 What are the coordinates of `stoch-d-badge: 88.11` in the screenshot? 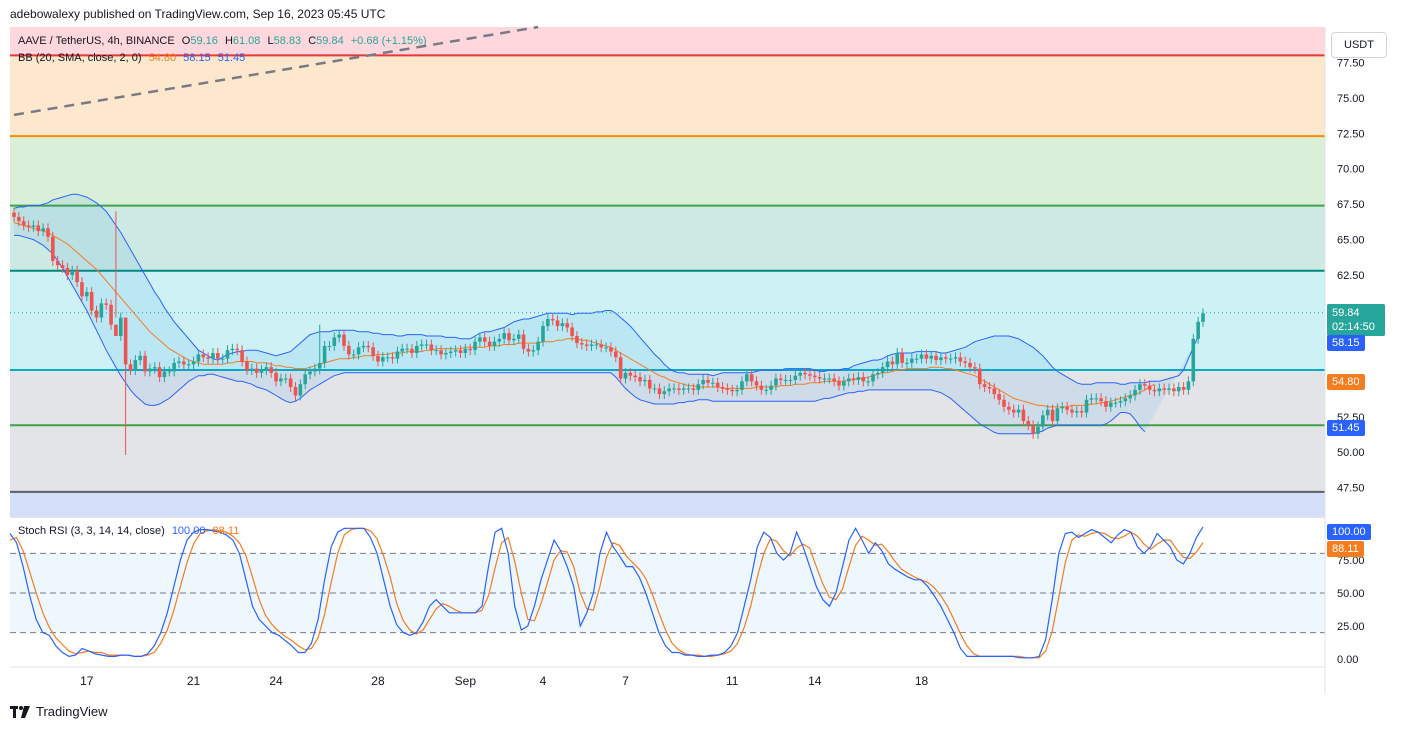 It's located at (1345, 549).